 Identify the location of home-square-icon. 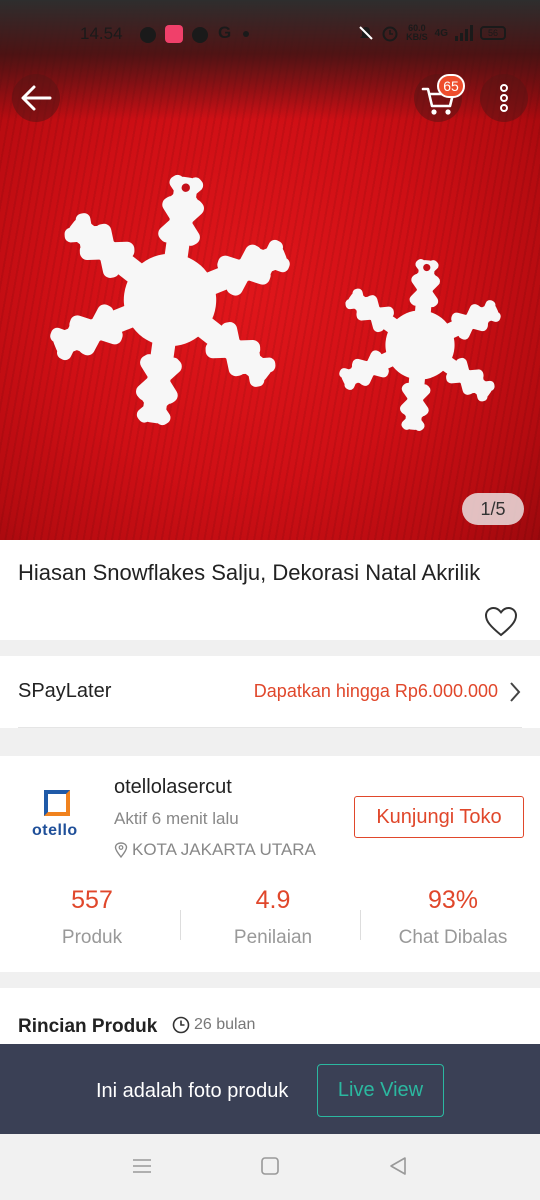
(270, 1166).